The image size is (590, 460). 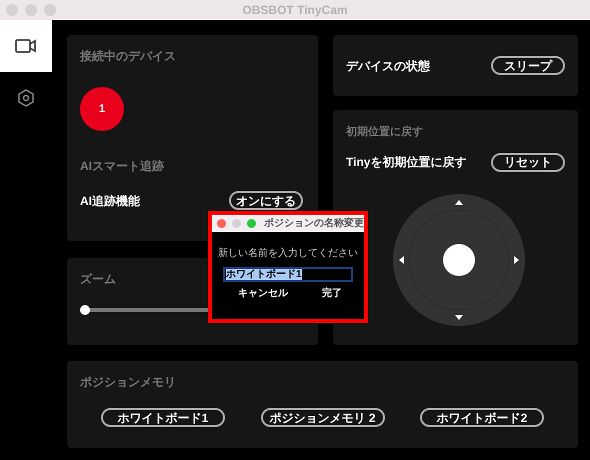 What do you see at coordinates (163, 417) in the screenshot?
I see `pill-button: ホワイトボード1` at bounding box center [163, 417].